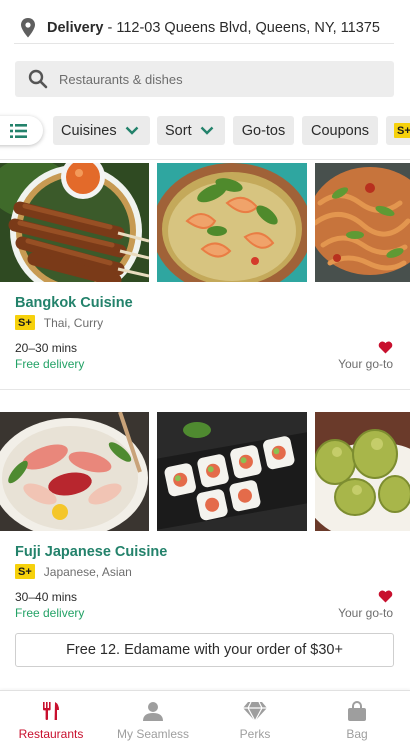 This screenshot has height=746, width=410. Describe the element at coordinates (357, 734) in the screenshot. I see `nav-label: Bag` at that location.